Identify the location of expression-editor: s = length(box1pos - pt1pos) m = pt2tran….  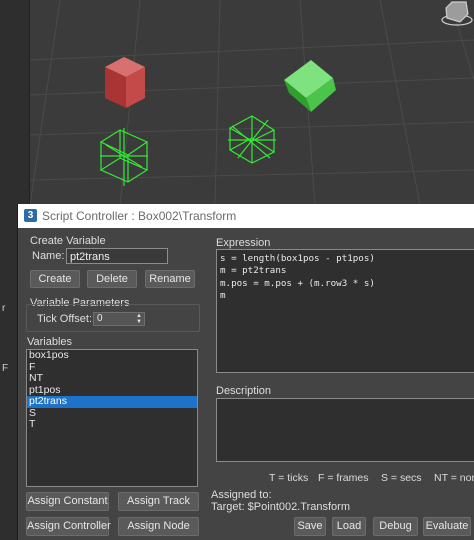
(345, 311).